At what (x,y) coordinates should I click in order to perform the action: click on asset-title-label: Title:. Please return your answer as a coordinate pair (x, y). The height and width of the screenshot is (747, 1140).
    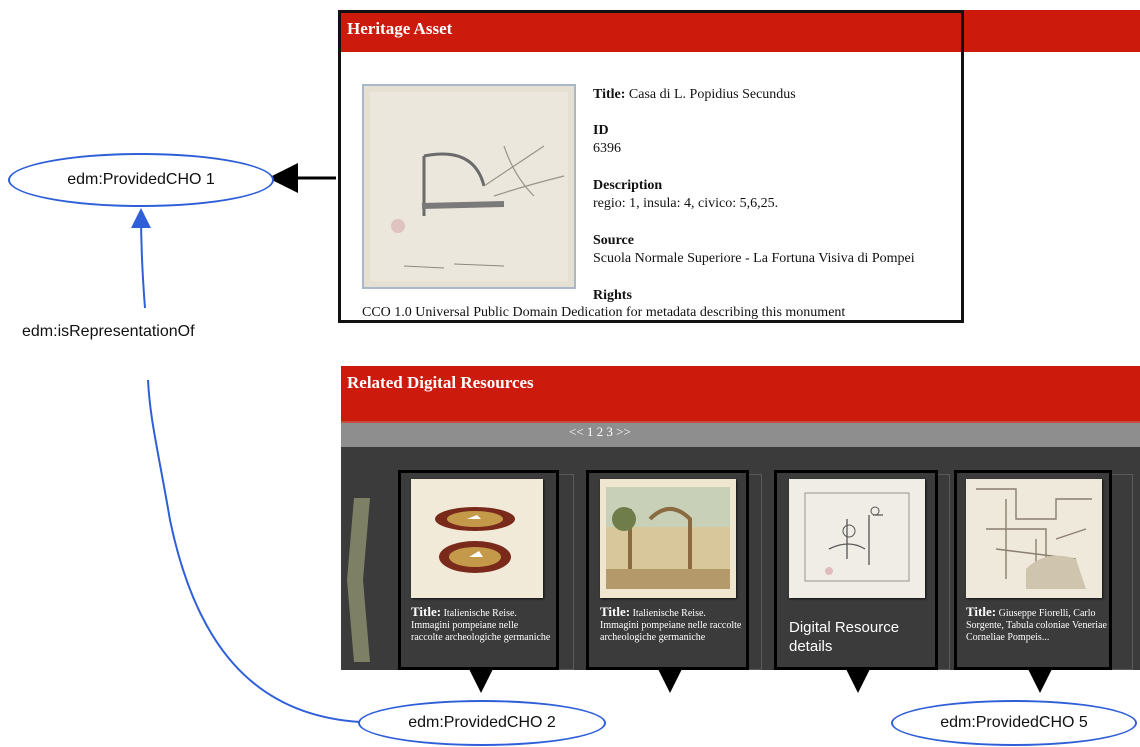
    Looking at the image, I should click on (609, 94).